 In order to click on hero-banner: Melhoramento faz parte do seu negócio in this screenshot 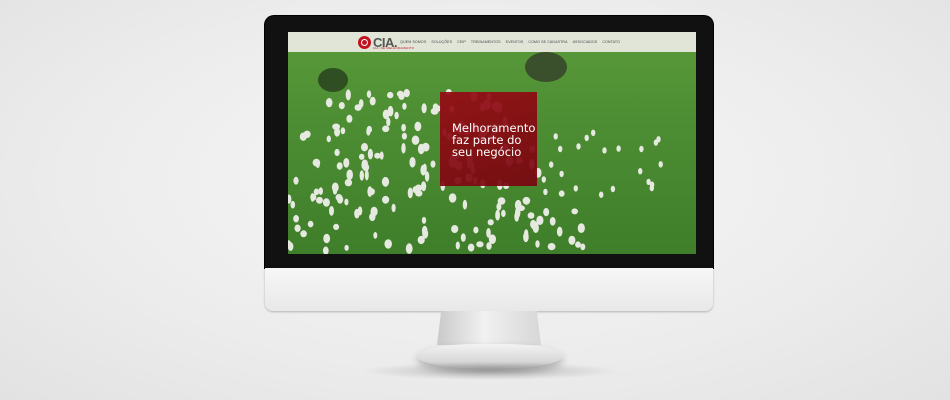, I will do `click(488, 139)`.